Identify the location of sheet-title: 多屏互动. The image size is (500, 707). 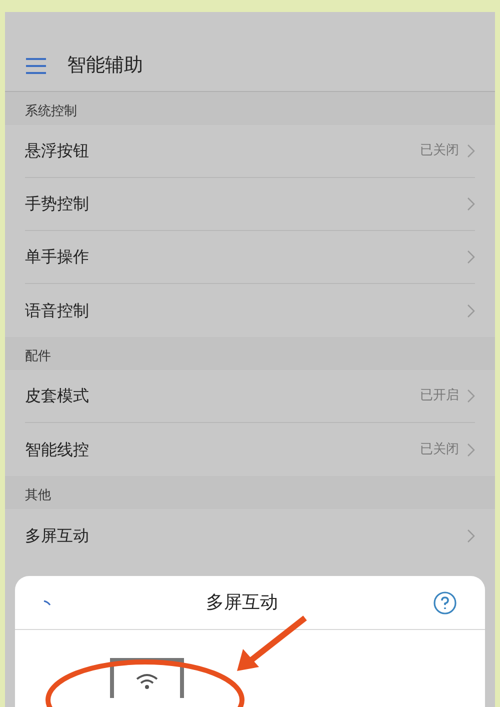
(242, 603).